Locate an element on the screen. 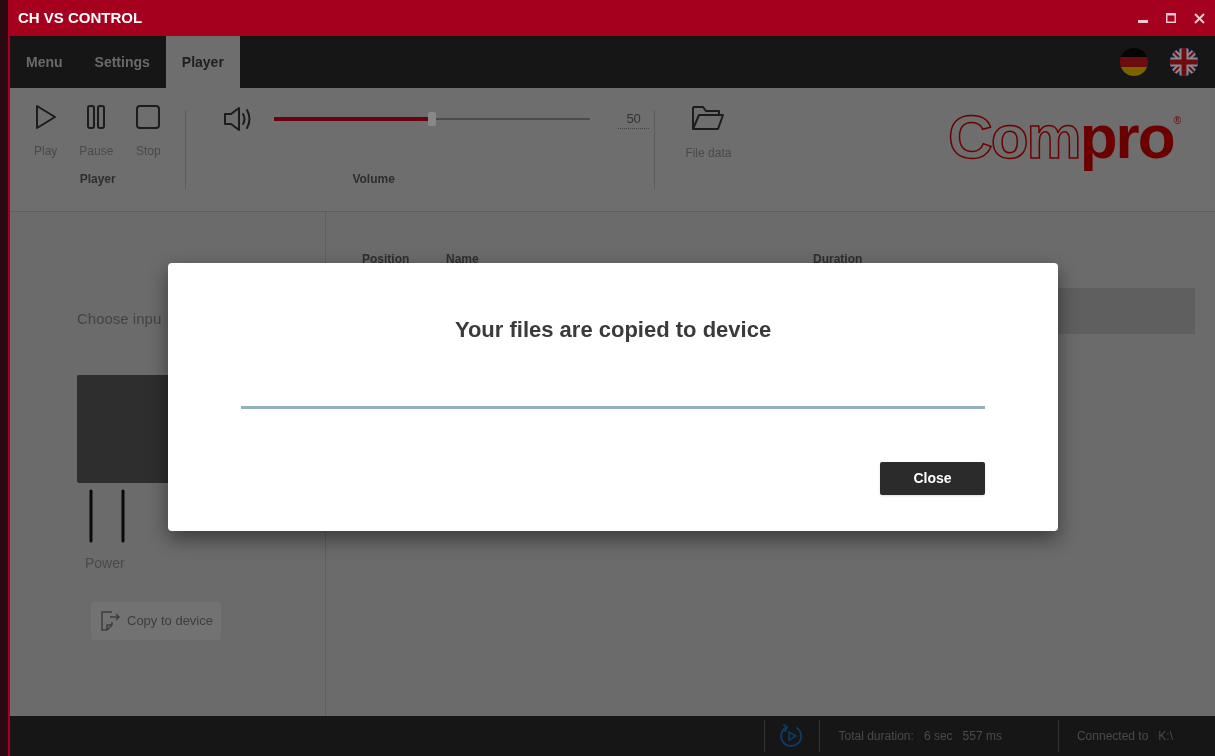 Image resolution: width=1215 pixels, height=756 pixels. tab: Player is located at coordinates (202, 62).